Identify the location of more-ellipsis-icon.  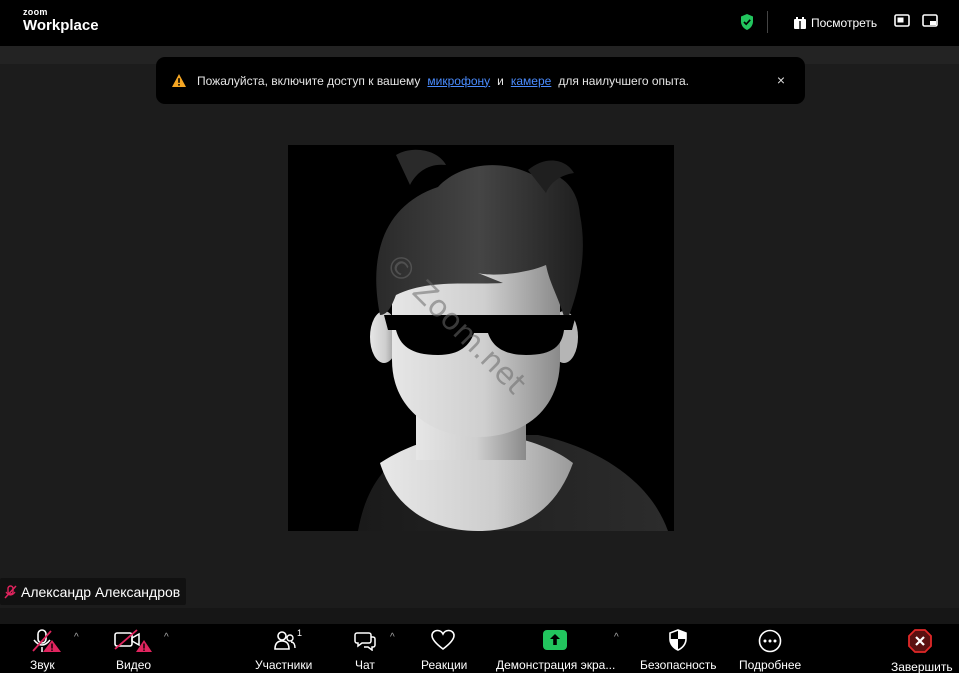
(770, 641).